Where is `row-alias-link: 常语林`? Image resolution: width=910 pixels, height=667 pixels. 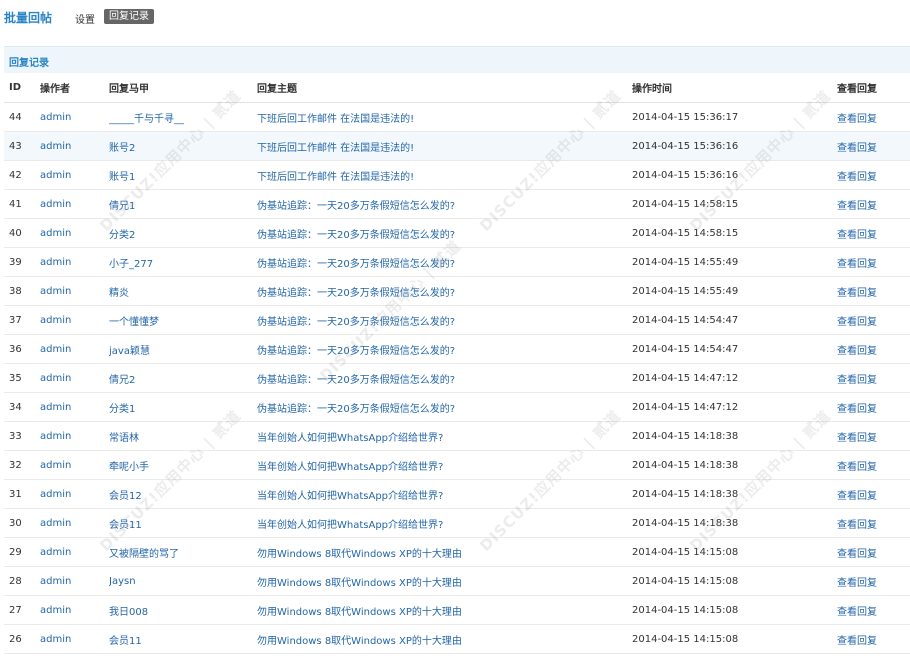 row-alias-link: 常语林 is located at coordinates (183, 436).